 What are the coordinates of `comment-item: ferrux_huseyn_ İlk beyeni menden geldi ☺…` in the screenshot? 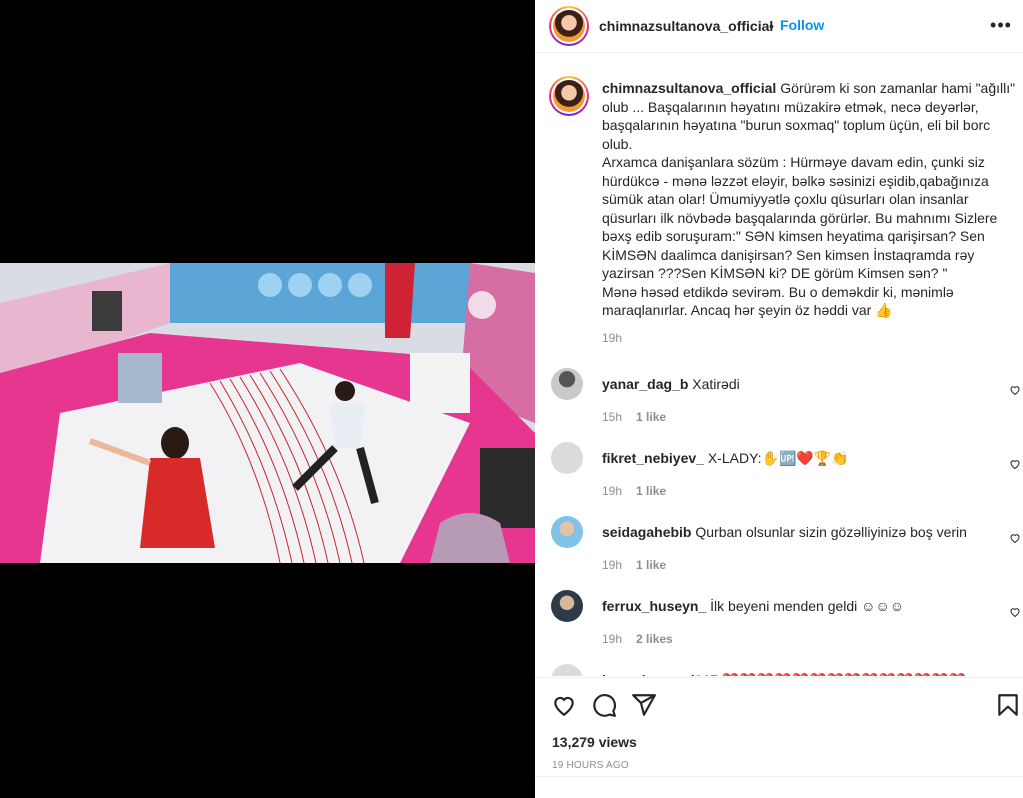 It's located at (779, 625).